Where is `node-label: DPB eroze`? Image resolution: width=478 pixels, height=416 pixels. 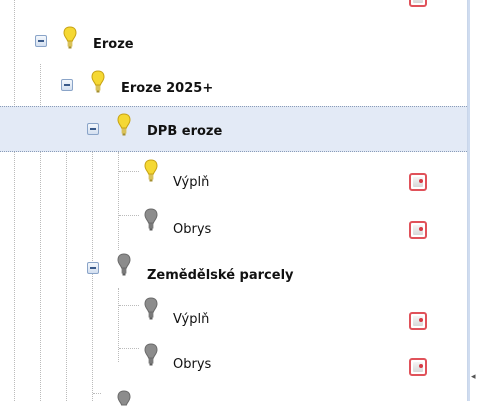
node-label: DPB eroze is located at coordinates (185, 131).